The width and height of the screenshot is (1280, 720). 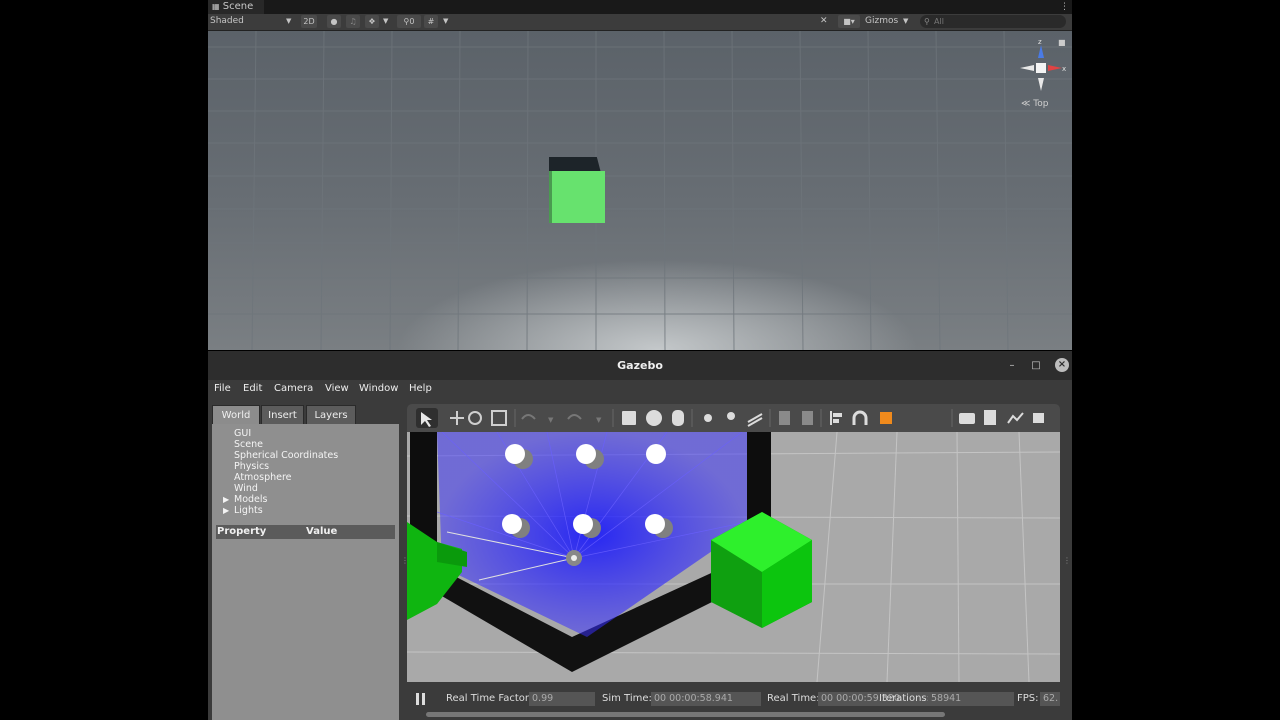 I want to click on value-header: Value, so click(x=321, y=532).